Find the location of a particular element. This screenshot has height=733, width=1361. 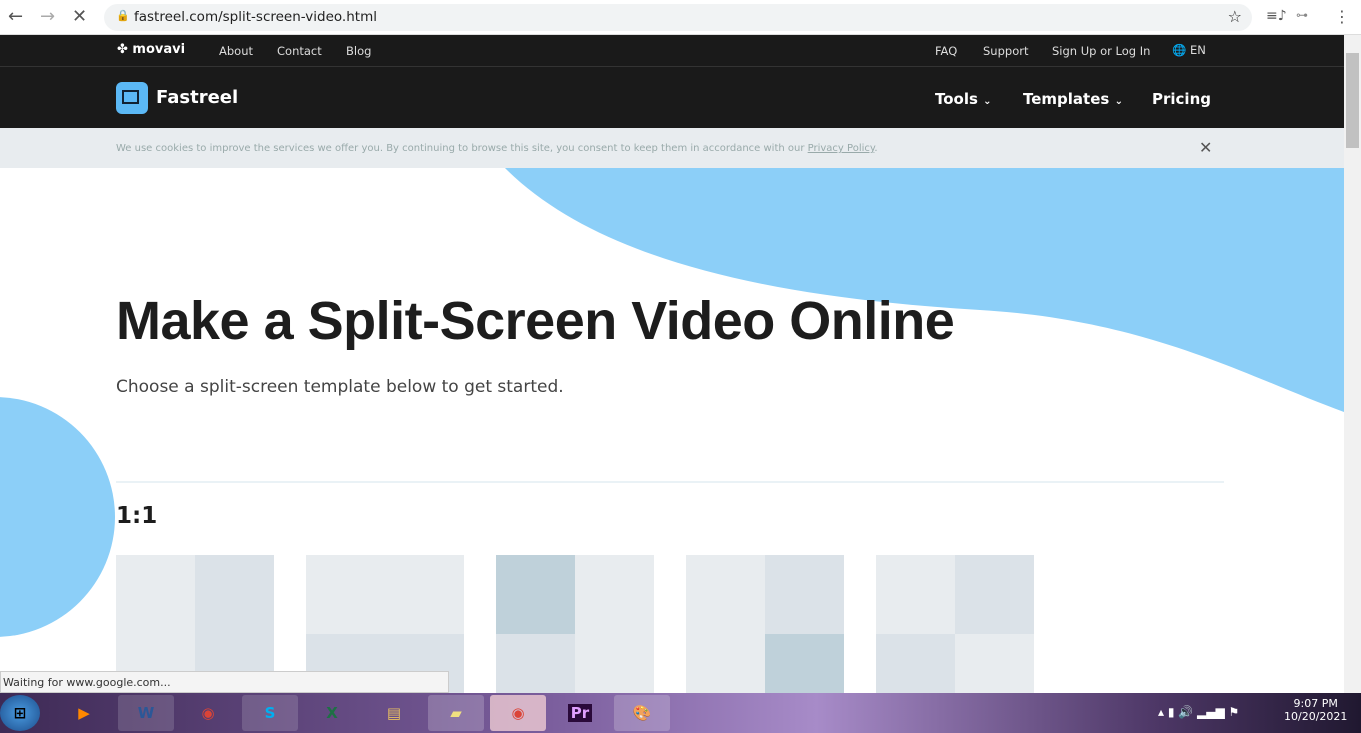

nav-tools: Tools ⌄ is located at coordinates (963, 99).